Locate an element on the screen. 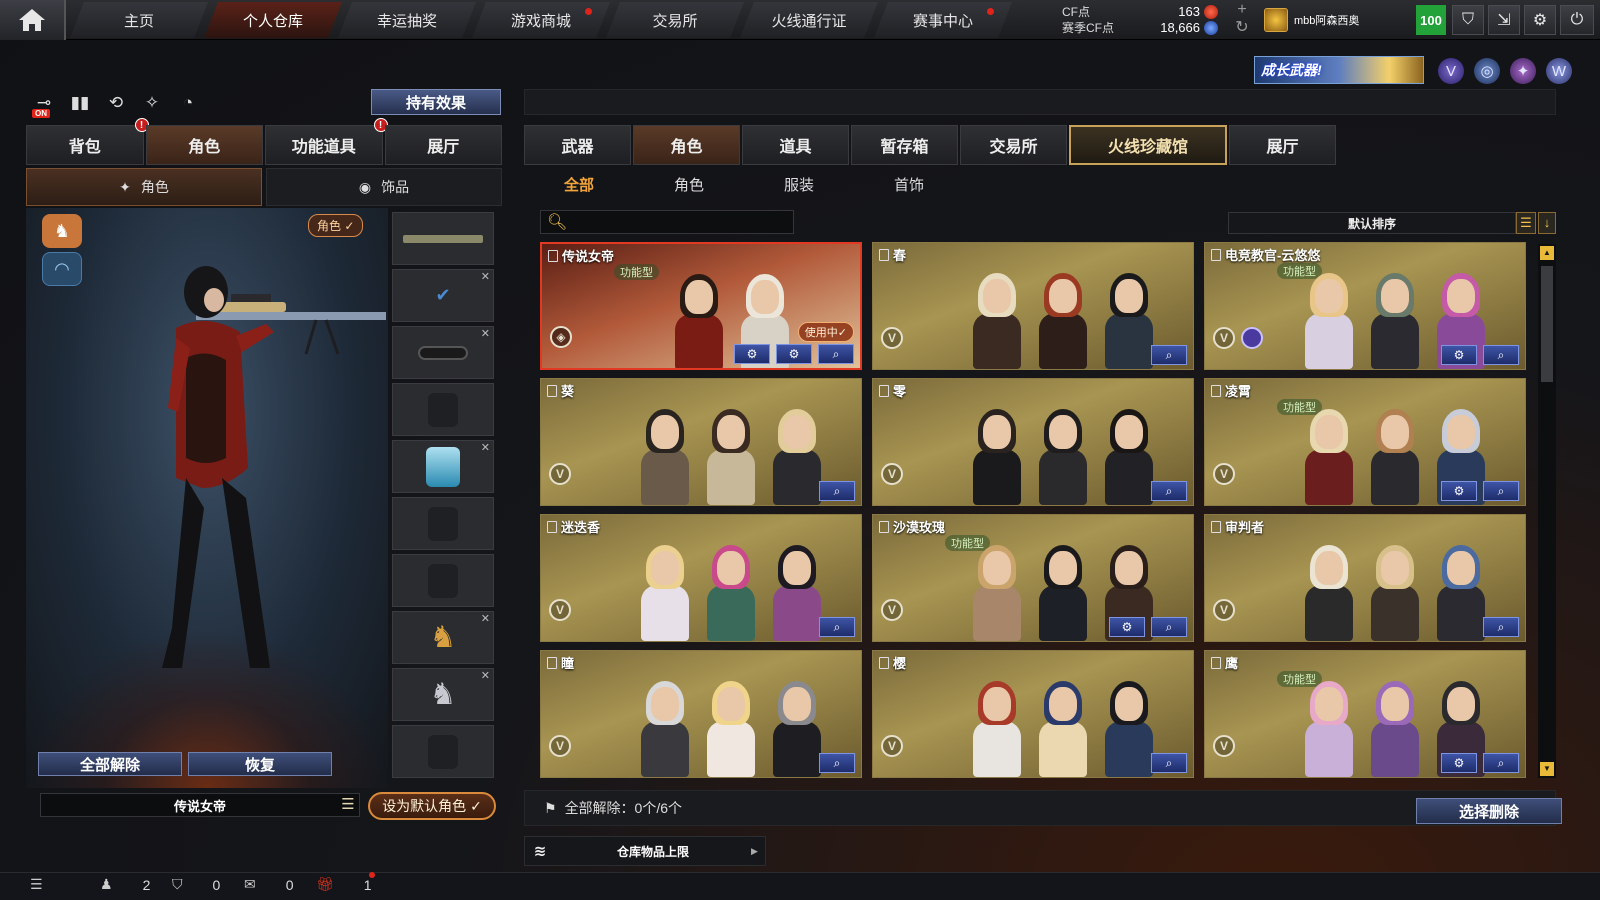 This screenshot has height=900, width=1600. rifle-slot is located at coordinates (443, 238).